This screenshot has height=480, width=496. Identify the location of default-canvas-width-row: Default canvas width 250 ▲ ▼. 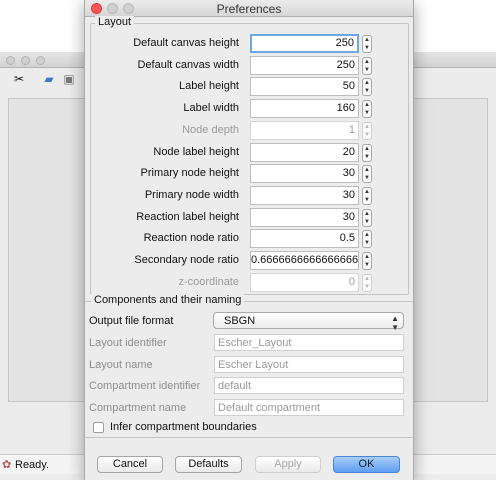
(250, 65).